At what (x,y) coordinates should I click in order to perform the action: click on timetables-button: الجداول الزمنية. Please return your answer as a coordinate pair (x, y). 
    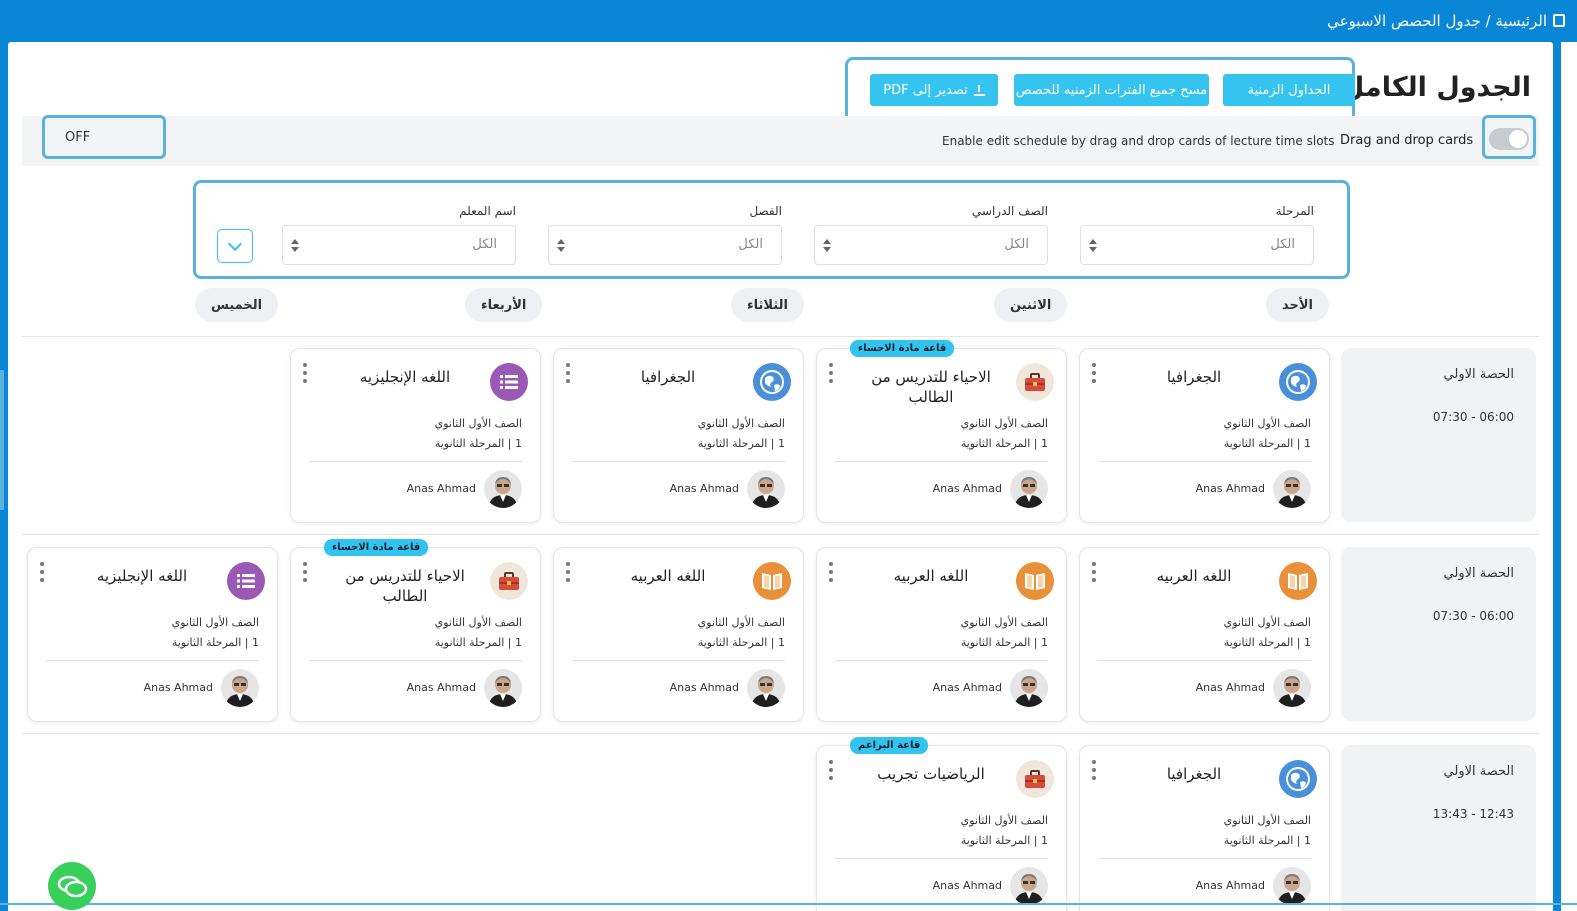
    Looking at the image, I should click on (1289, 90).